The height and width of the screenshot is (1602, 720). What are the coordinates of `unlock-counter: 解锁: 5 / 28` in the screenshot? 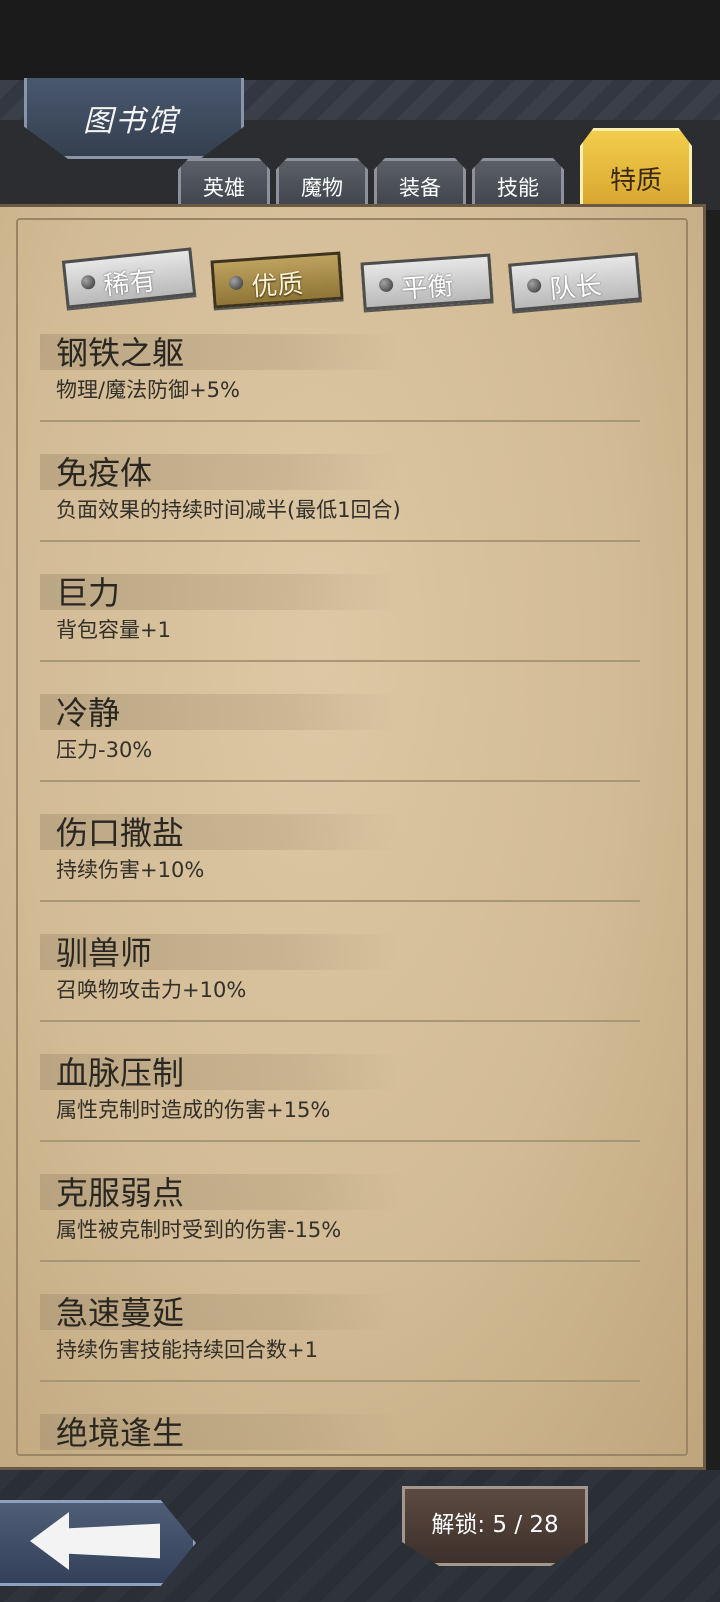 It's located at (495, 1525).